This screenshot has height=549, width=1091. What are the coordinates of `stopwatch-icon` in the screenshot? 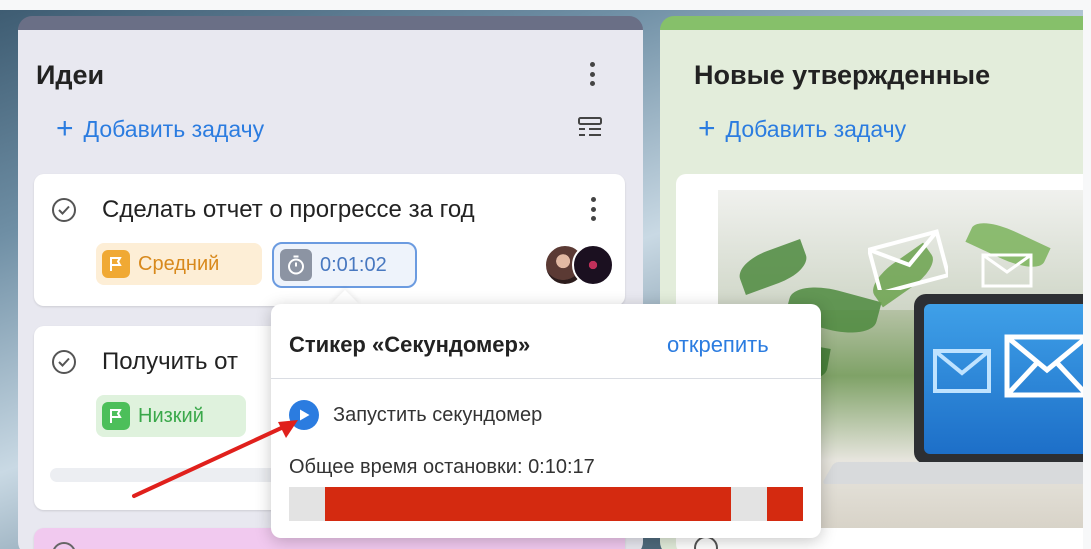 It's located at (296, 265).